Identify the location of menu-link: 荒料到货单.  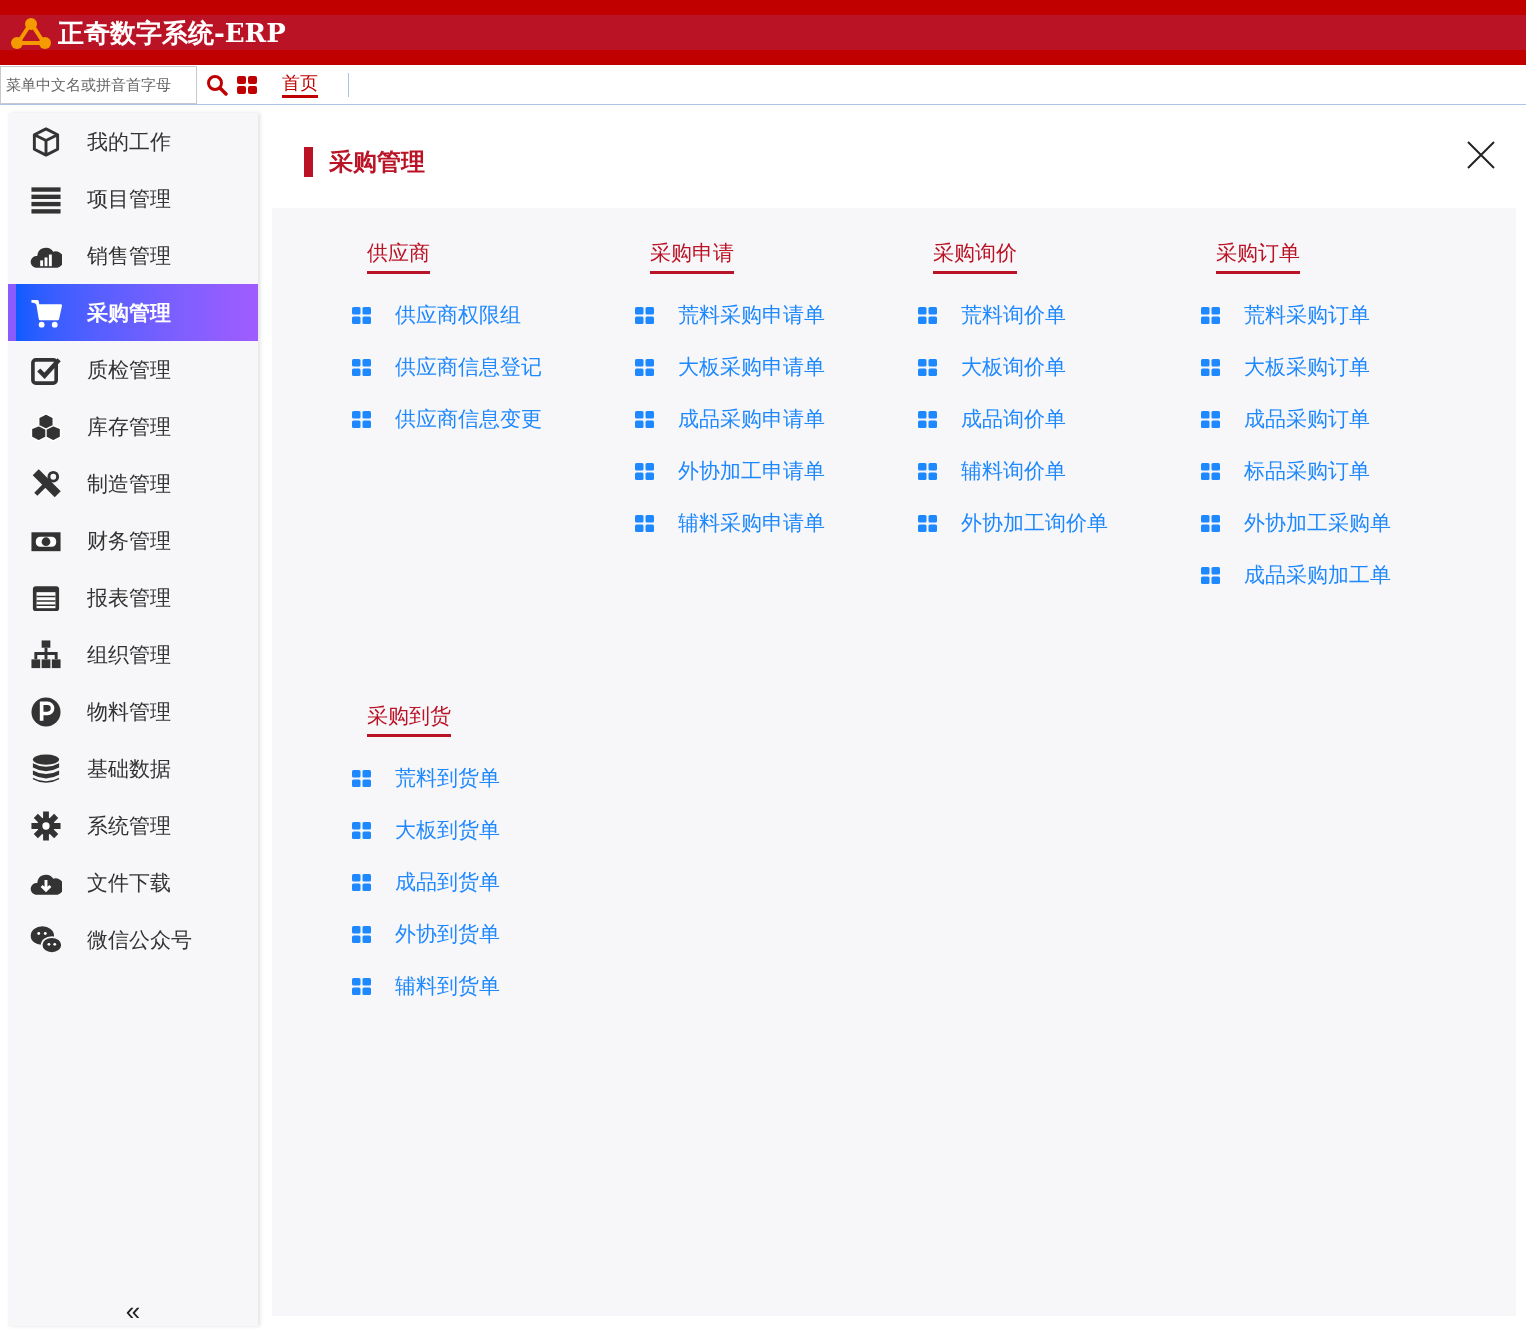
(447, 778).